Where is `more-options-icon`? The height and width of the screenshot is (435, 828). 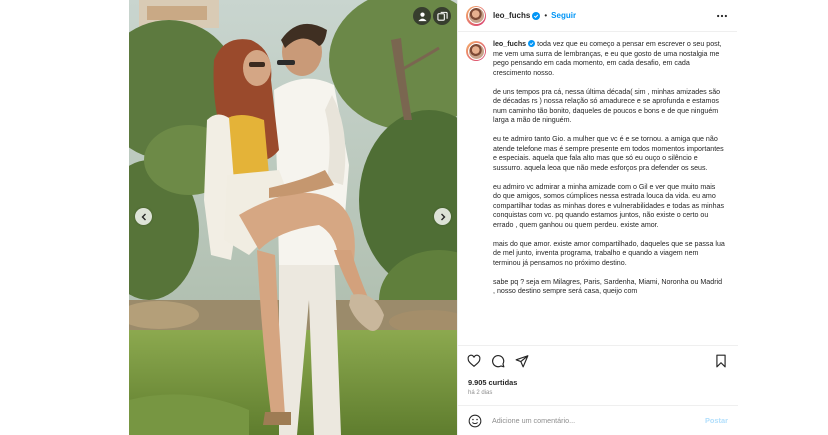 more-options-icon is located at coordinates (722, 16).